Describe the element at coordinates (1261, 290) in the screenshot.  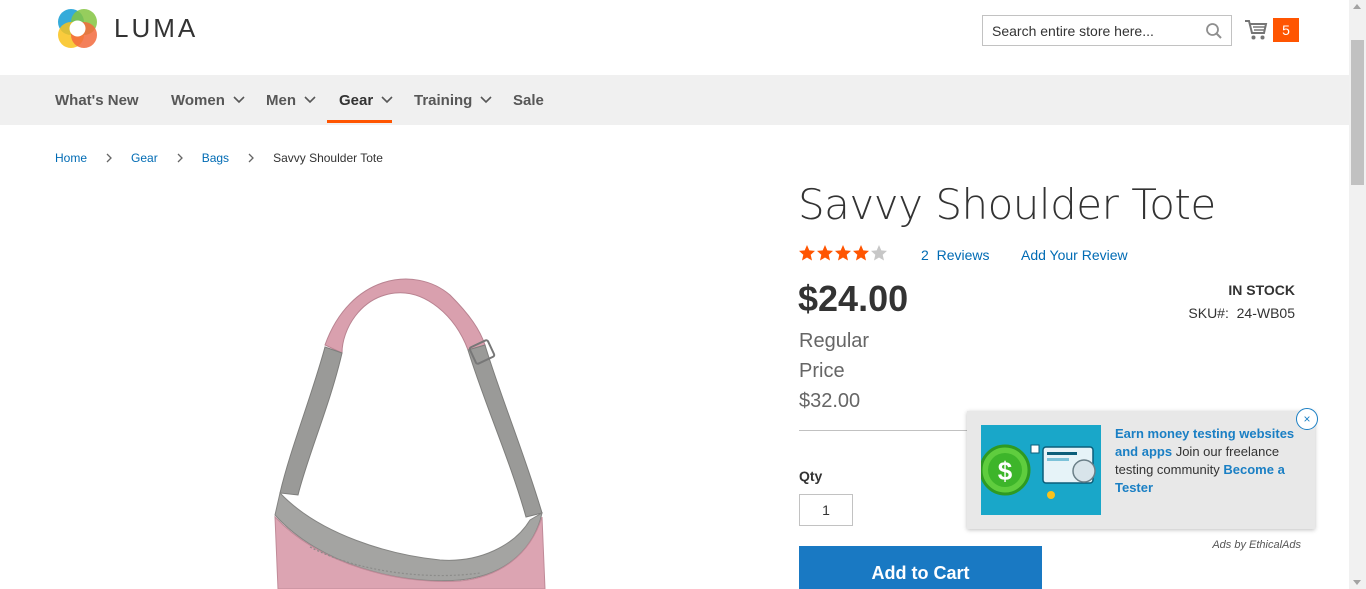
I see `stock-status: IN STOCK` at that location.